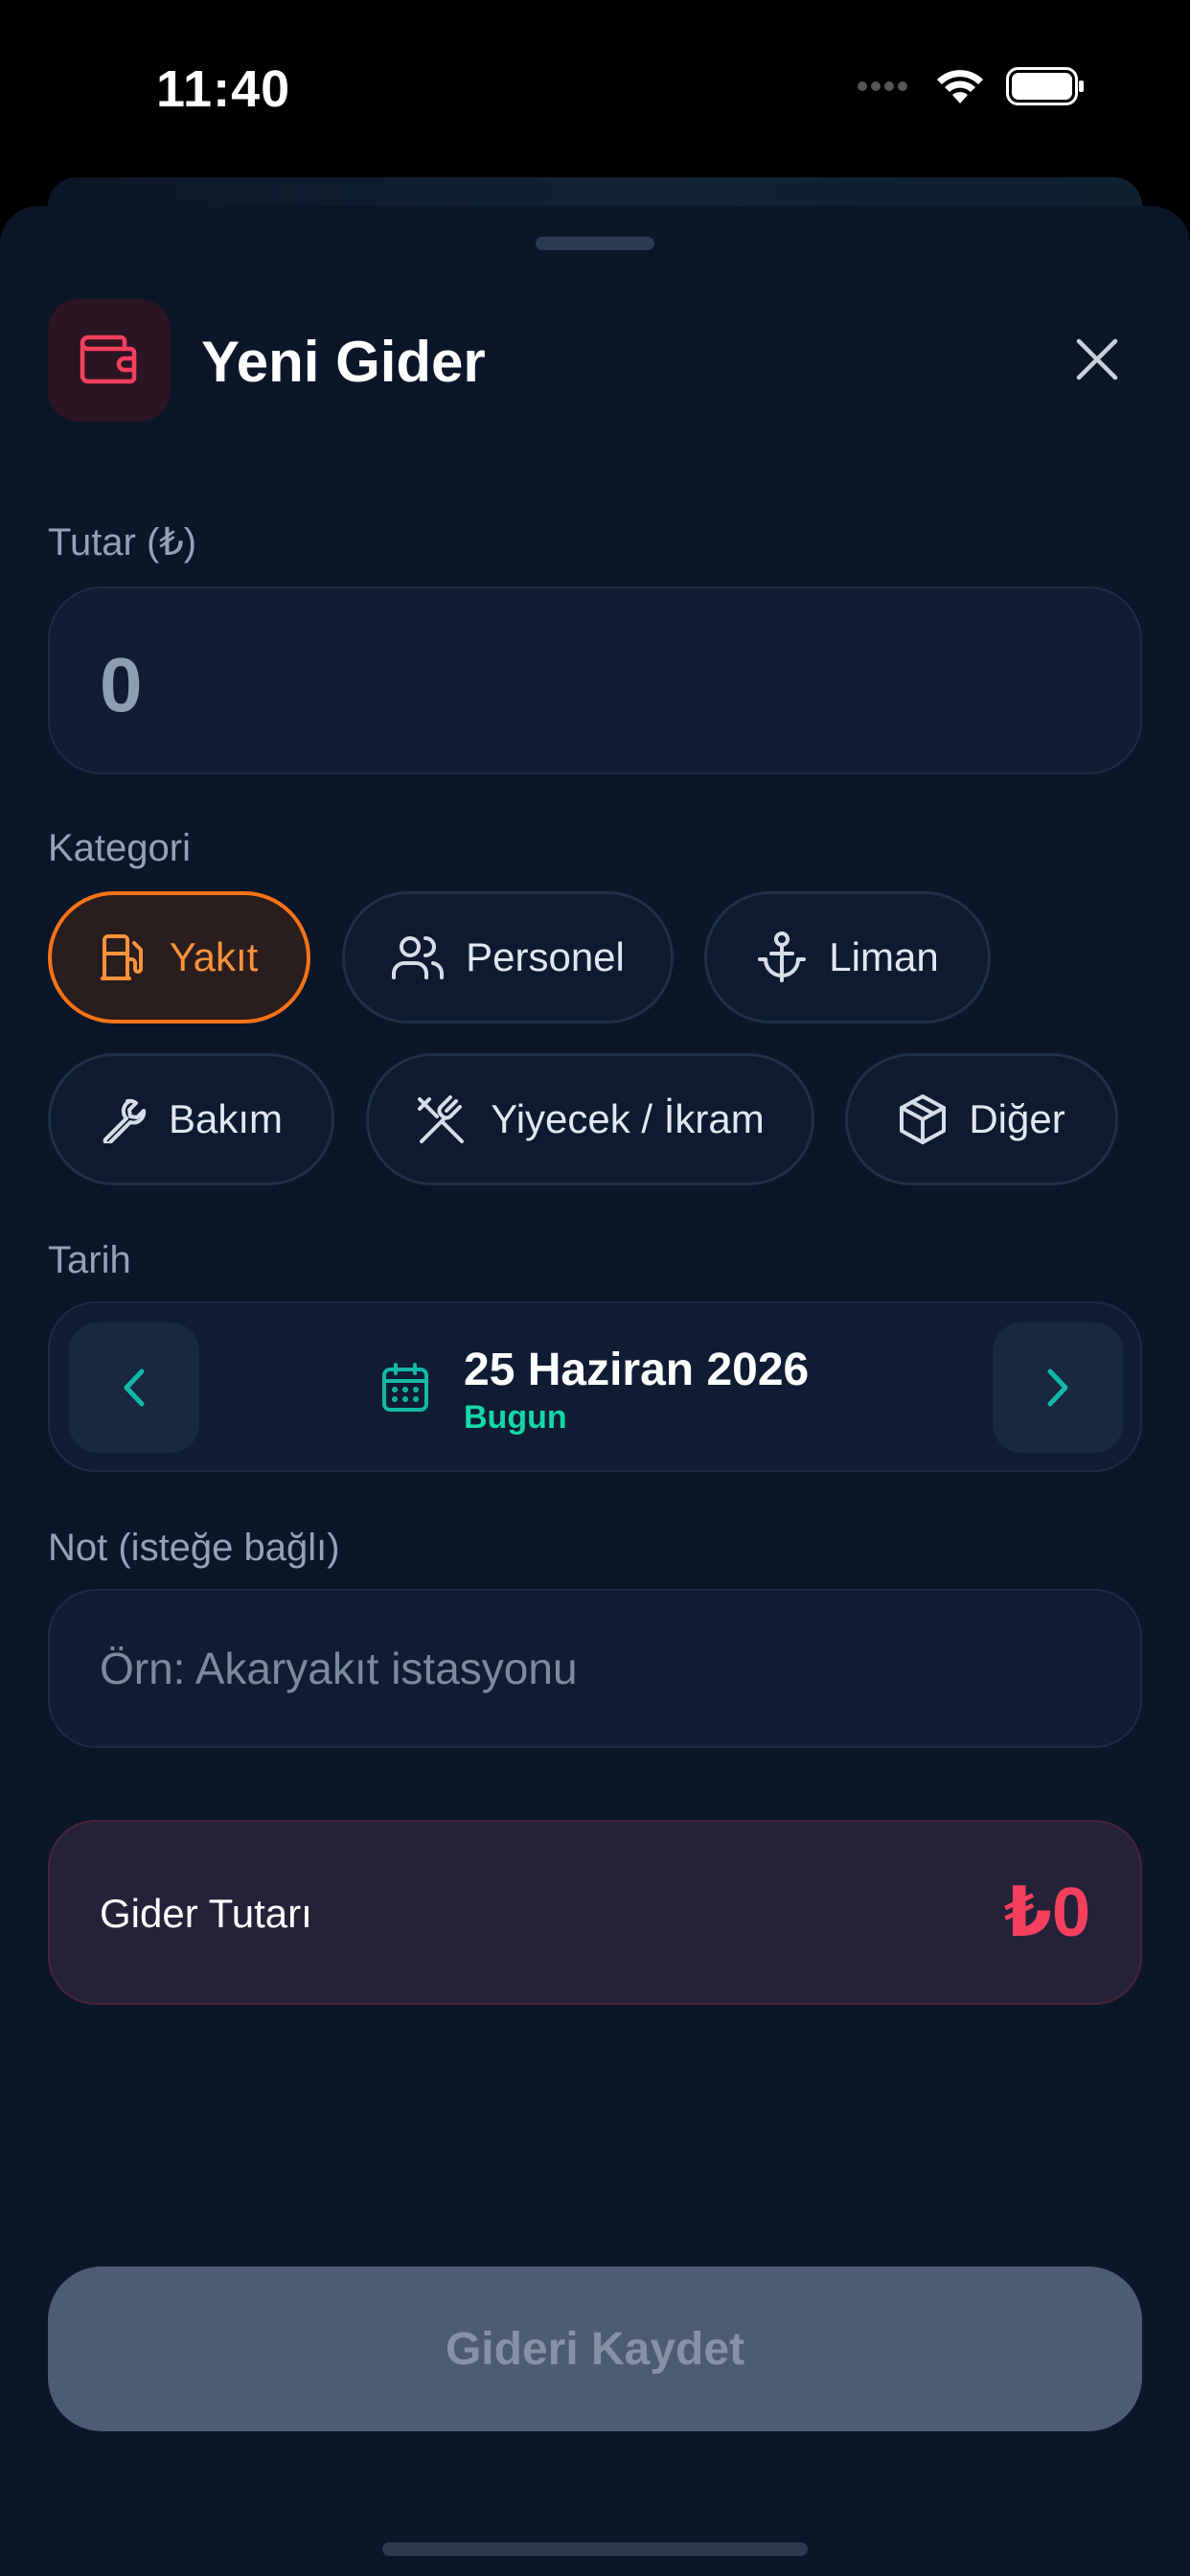 This screenshot has height=2576, width=1190. What do you see at coordinates (89, 1260) in the screenshot?
I see `date-label: Tarih` at bounding box center [89, 1260].